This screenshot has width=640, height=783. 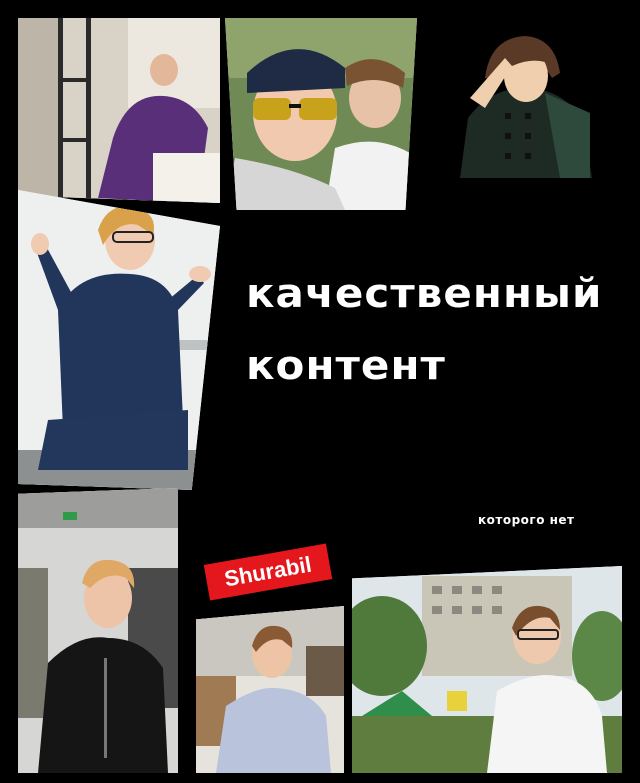 I want to click on photo-panel-sunglasses, so click(x=321, y=114).